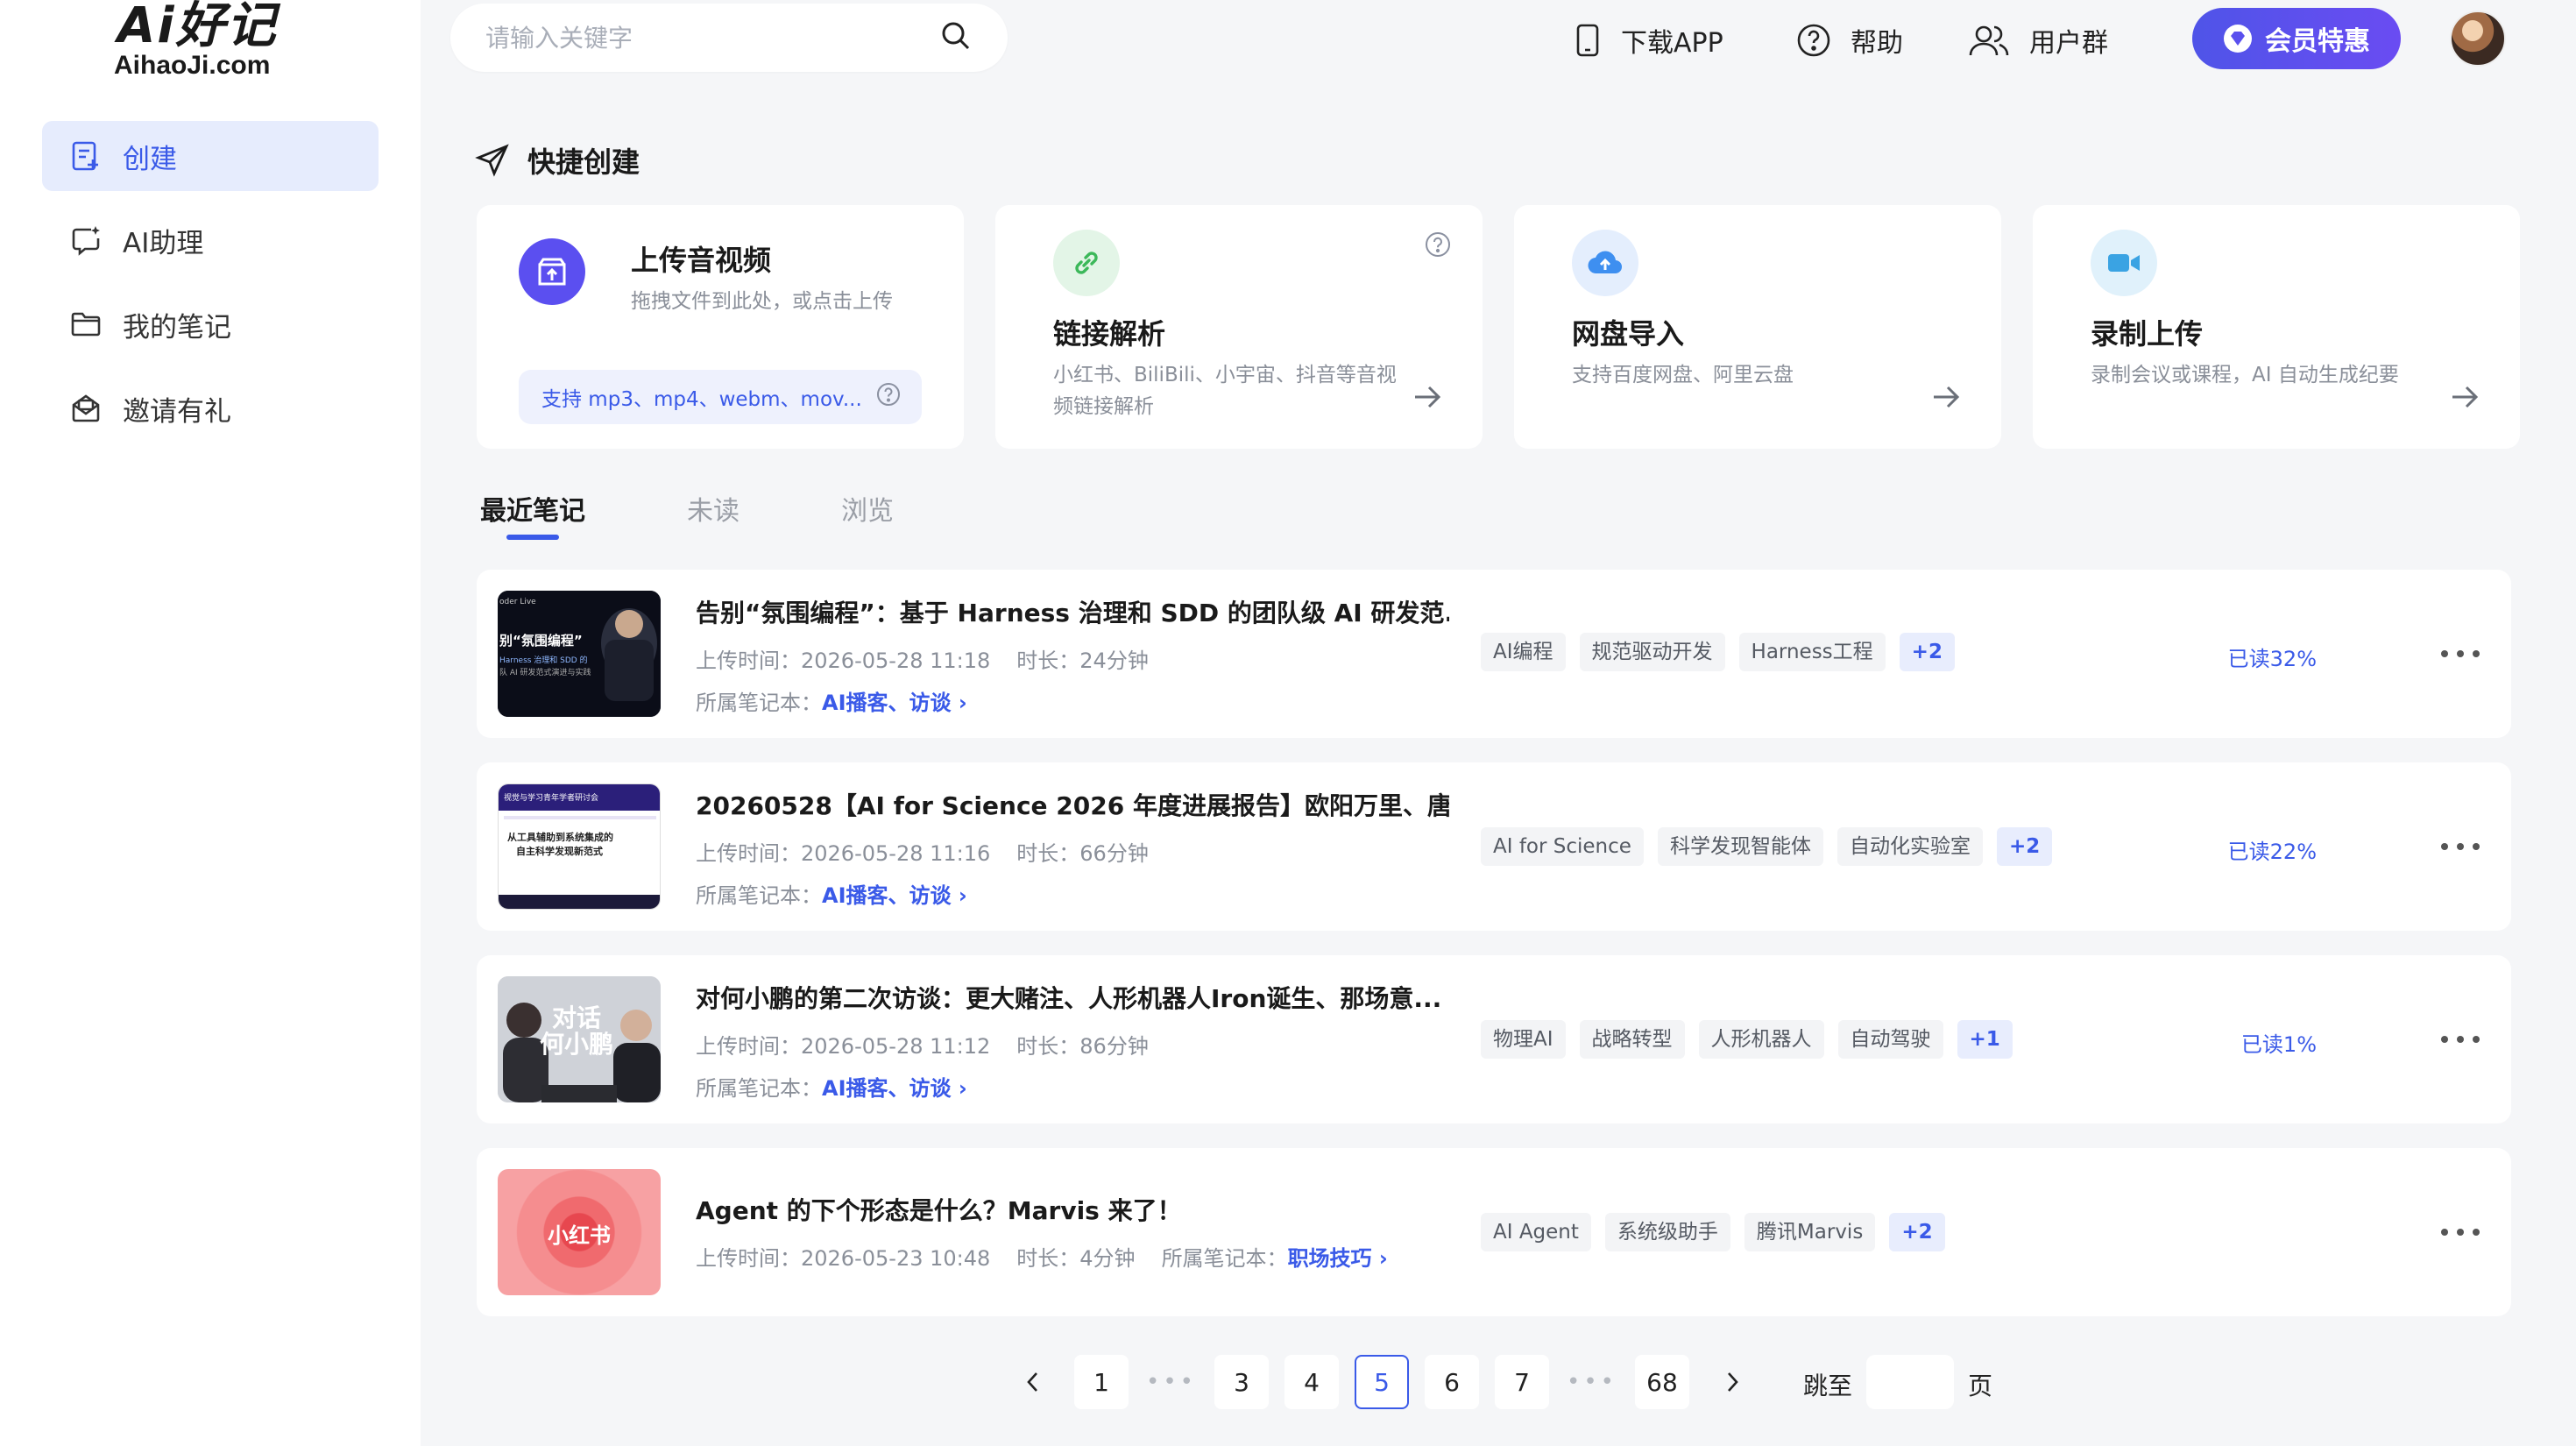 Image resolution: width=2576 pixels, height=1446 pixels. What do you see at coordinates (748, 853) in the screenshot?
I see `upload-time-label: 上传时间：` at bounding box center [748, 853].